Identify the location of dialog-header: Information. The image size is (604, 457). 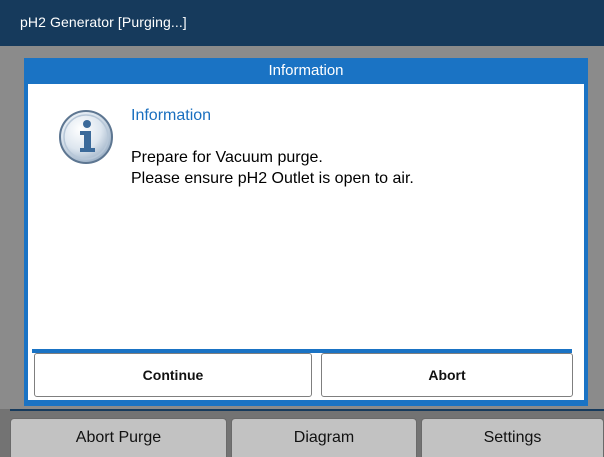
(306, 71).